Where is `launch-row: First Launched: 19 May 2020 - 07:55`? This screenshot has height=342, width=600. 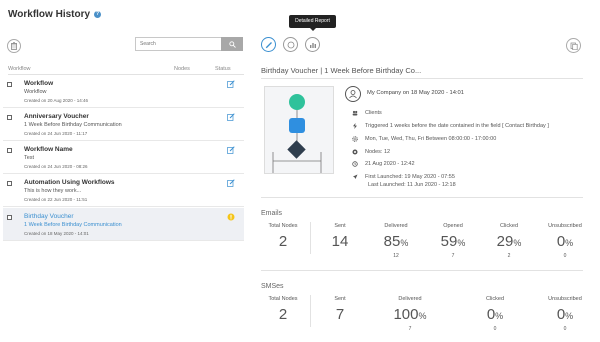
launch-row: First Launched: 19 May 2020 - 07:55 is located at coordinates (403, 177).